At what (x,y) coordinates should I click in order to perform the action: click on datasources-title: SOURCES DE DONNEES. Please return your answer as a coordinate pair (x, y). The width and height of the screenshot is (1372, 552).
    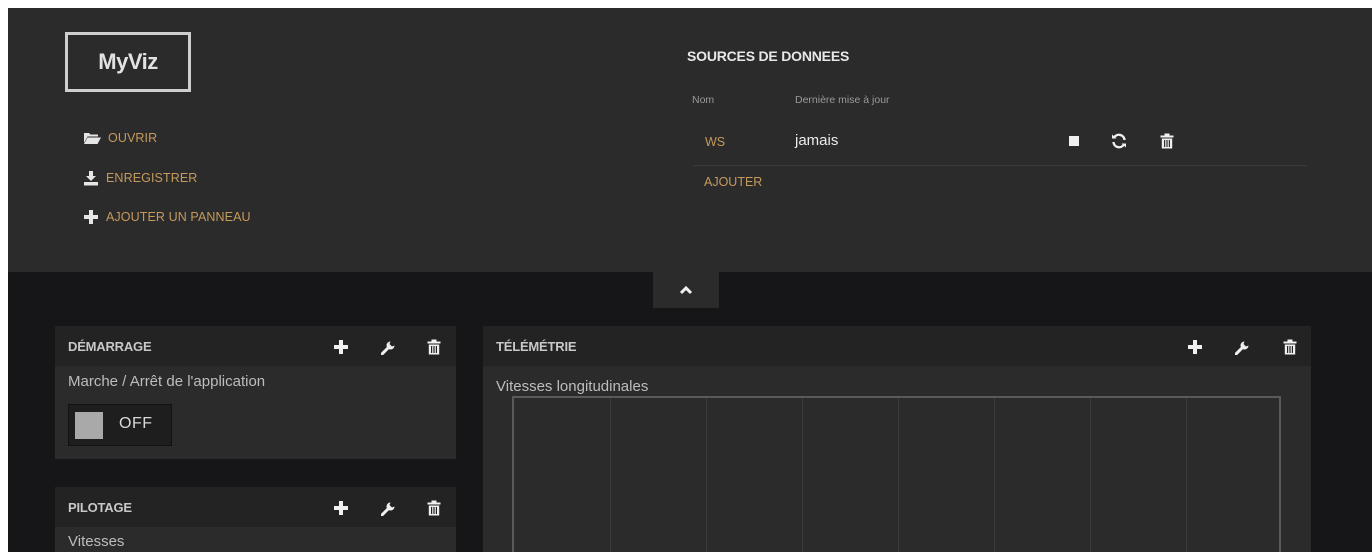
    Looking at the image, I should click on (768, 56).